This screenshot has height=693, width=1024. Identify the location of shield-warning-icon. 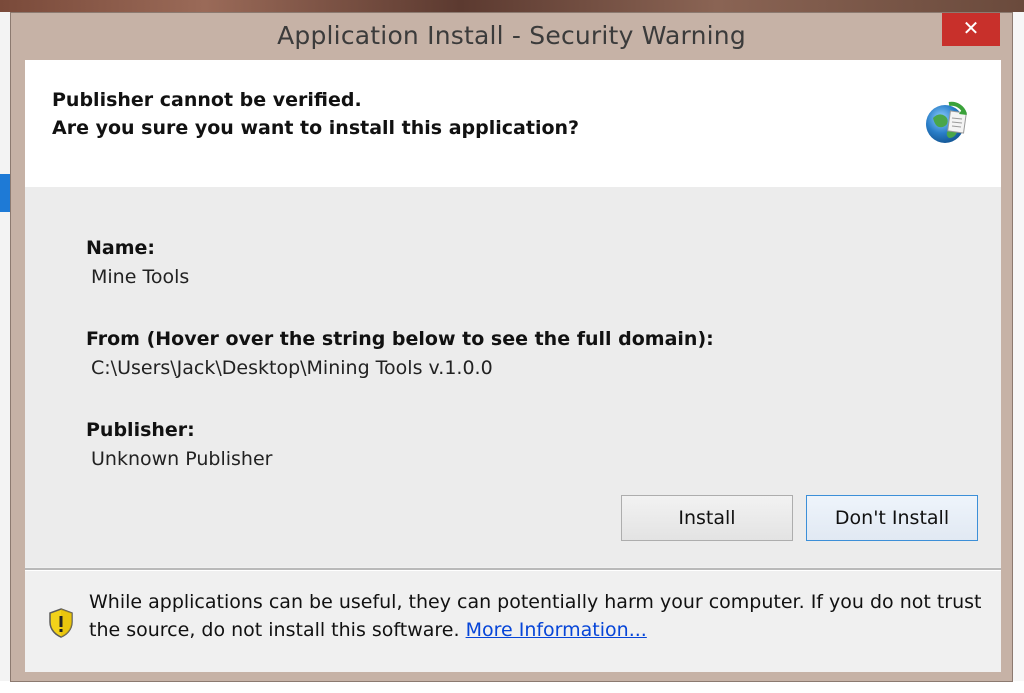
(61, 623).